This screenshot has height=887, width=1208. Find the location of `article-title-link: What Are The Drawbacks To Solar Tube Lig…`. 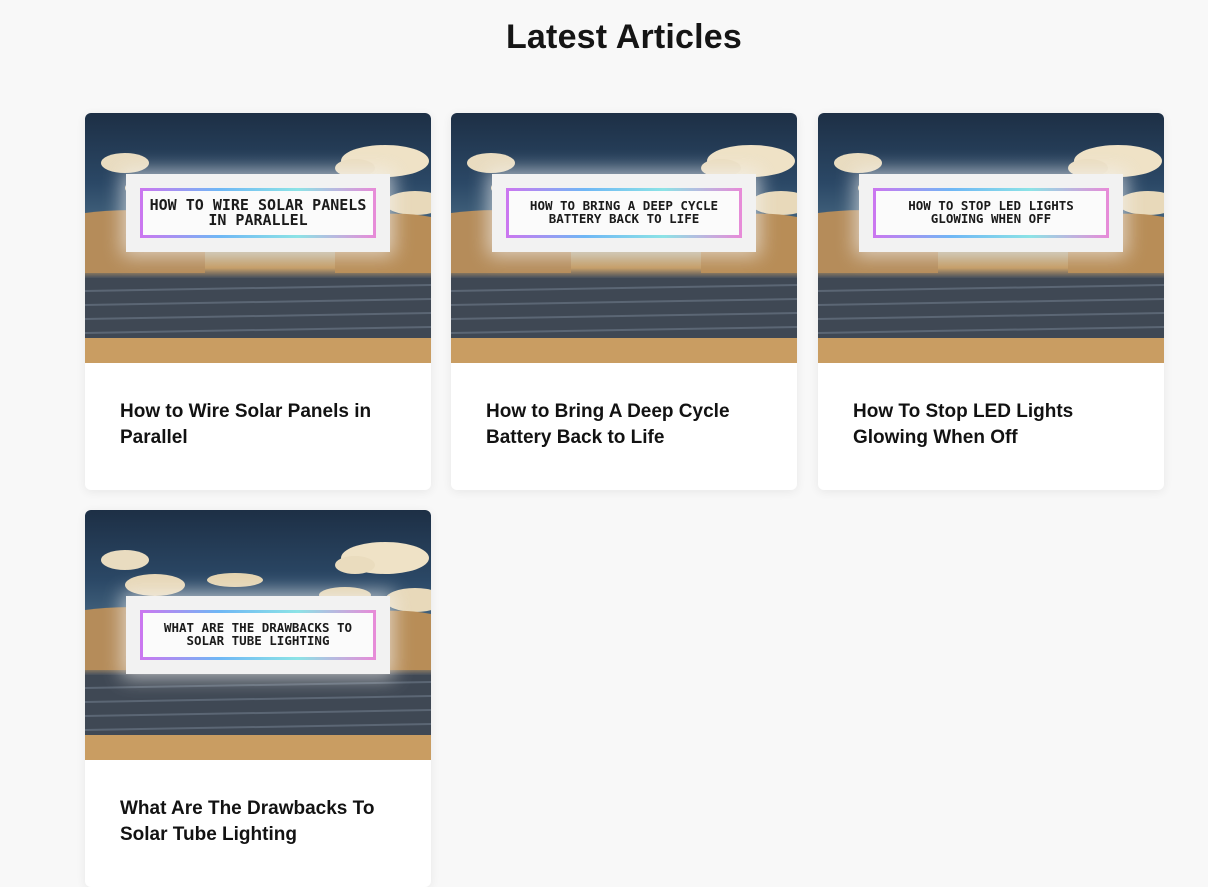

article-title-link: What Are The Drawbacks To Solar Tube Lig… is located at coordinates (258, 822).